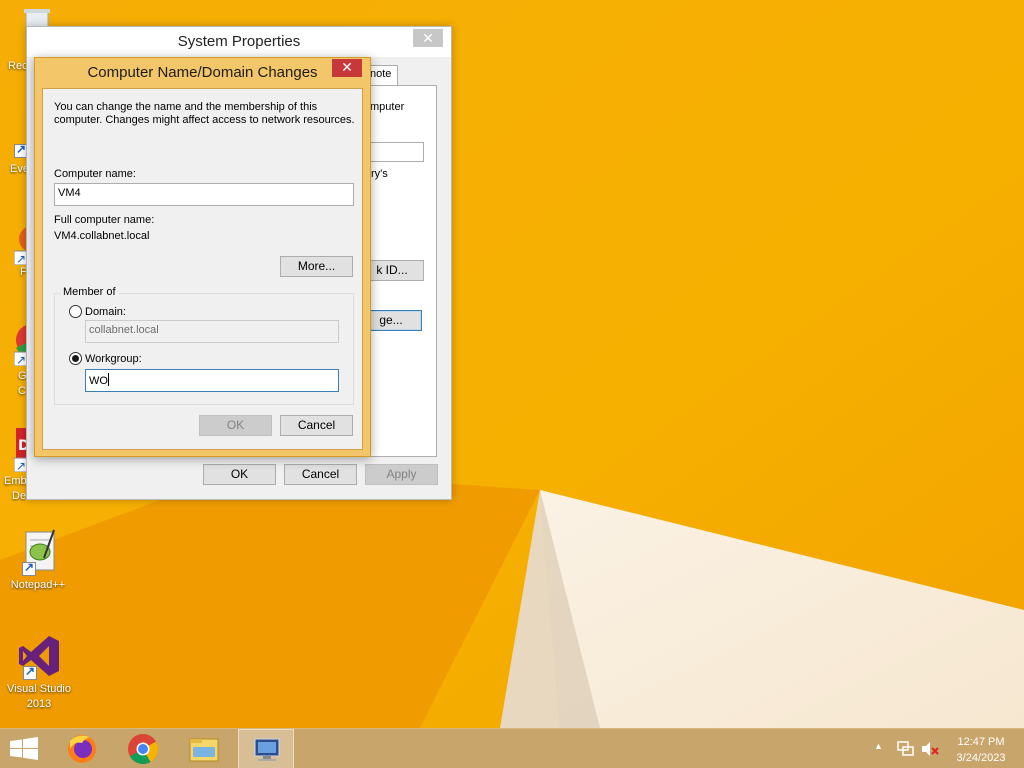 The image size is (1024, 768). I want to click on system-properties-title: System Properties, so click(239, 41).